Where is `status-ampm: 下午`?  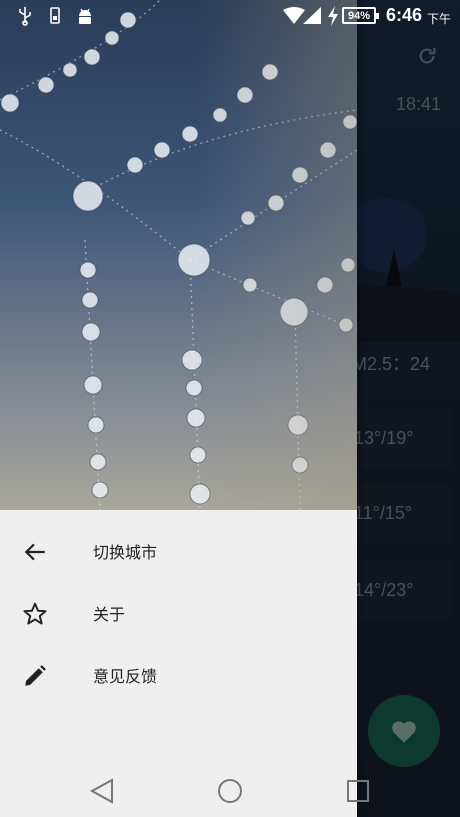
status-ampm: 下午 is located at coordinates (439, 19).